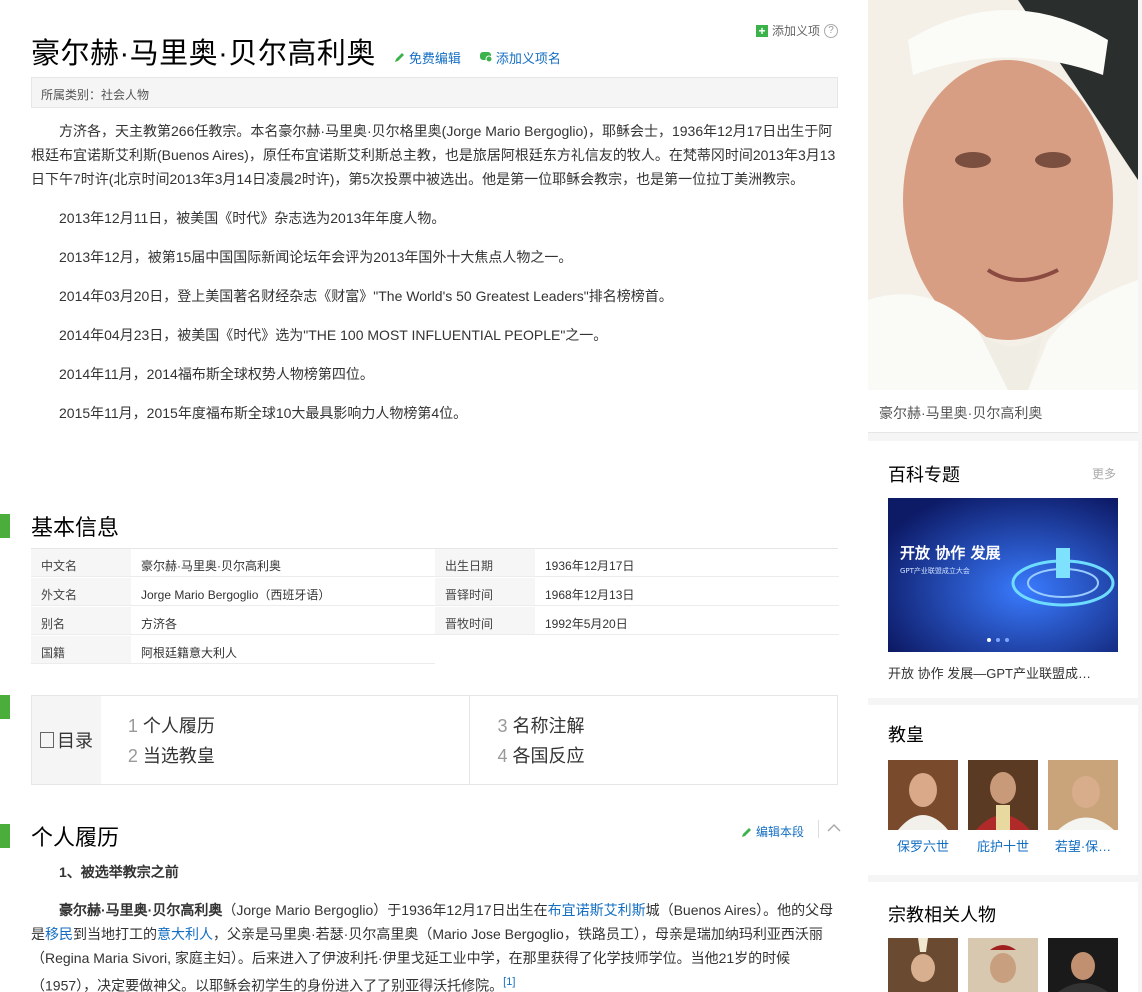  What do you see at coordinates (1003, 575) in the screenshot?
I see `topic-banner: 开放 协作 发展 GPT产业联盟成立大会` at bounding box center [1003, 575].